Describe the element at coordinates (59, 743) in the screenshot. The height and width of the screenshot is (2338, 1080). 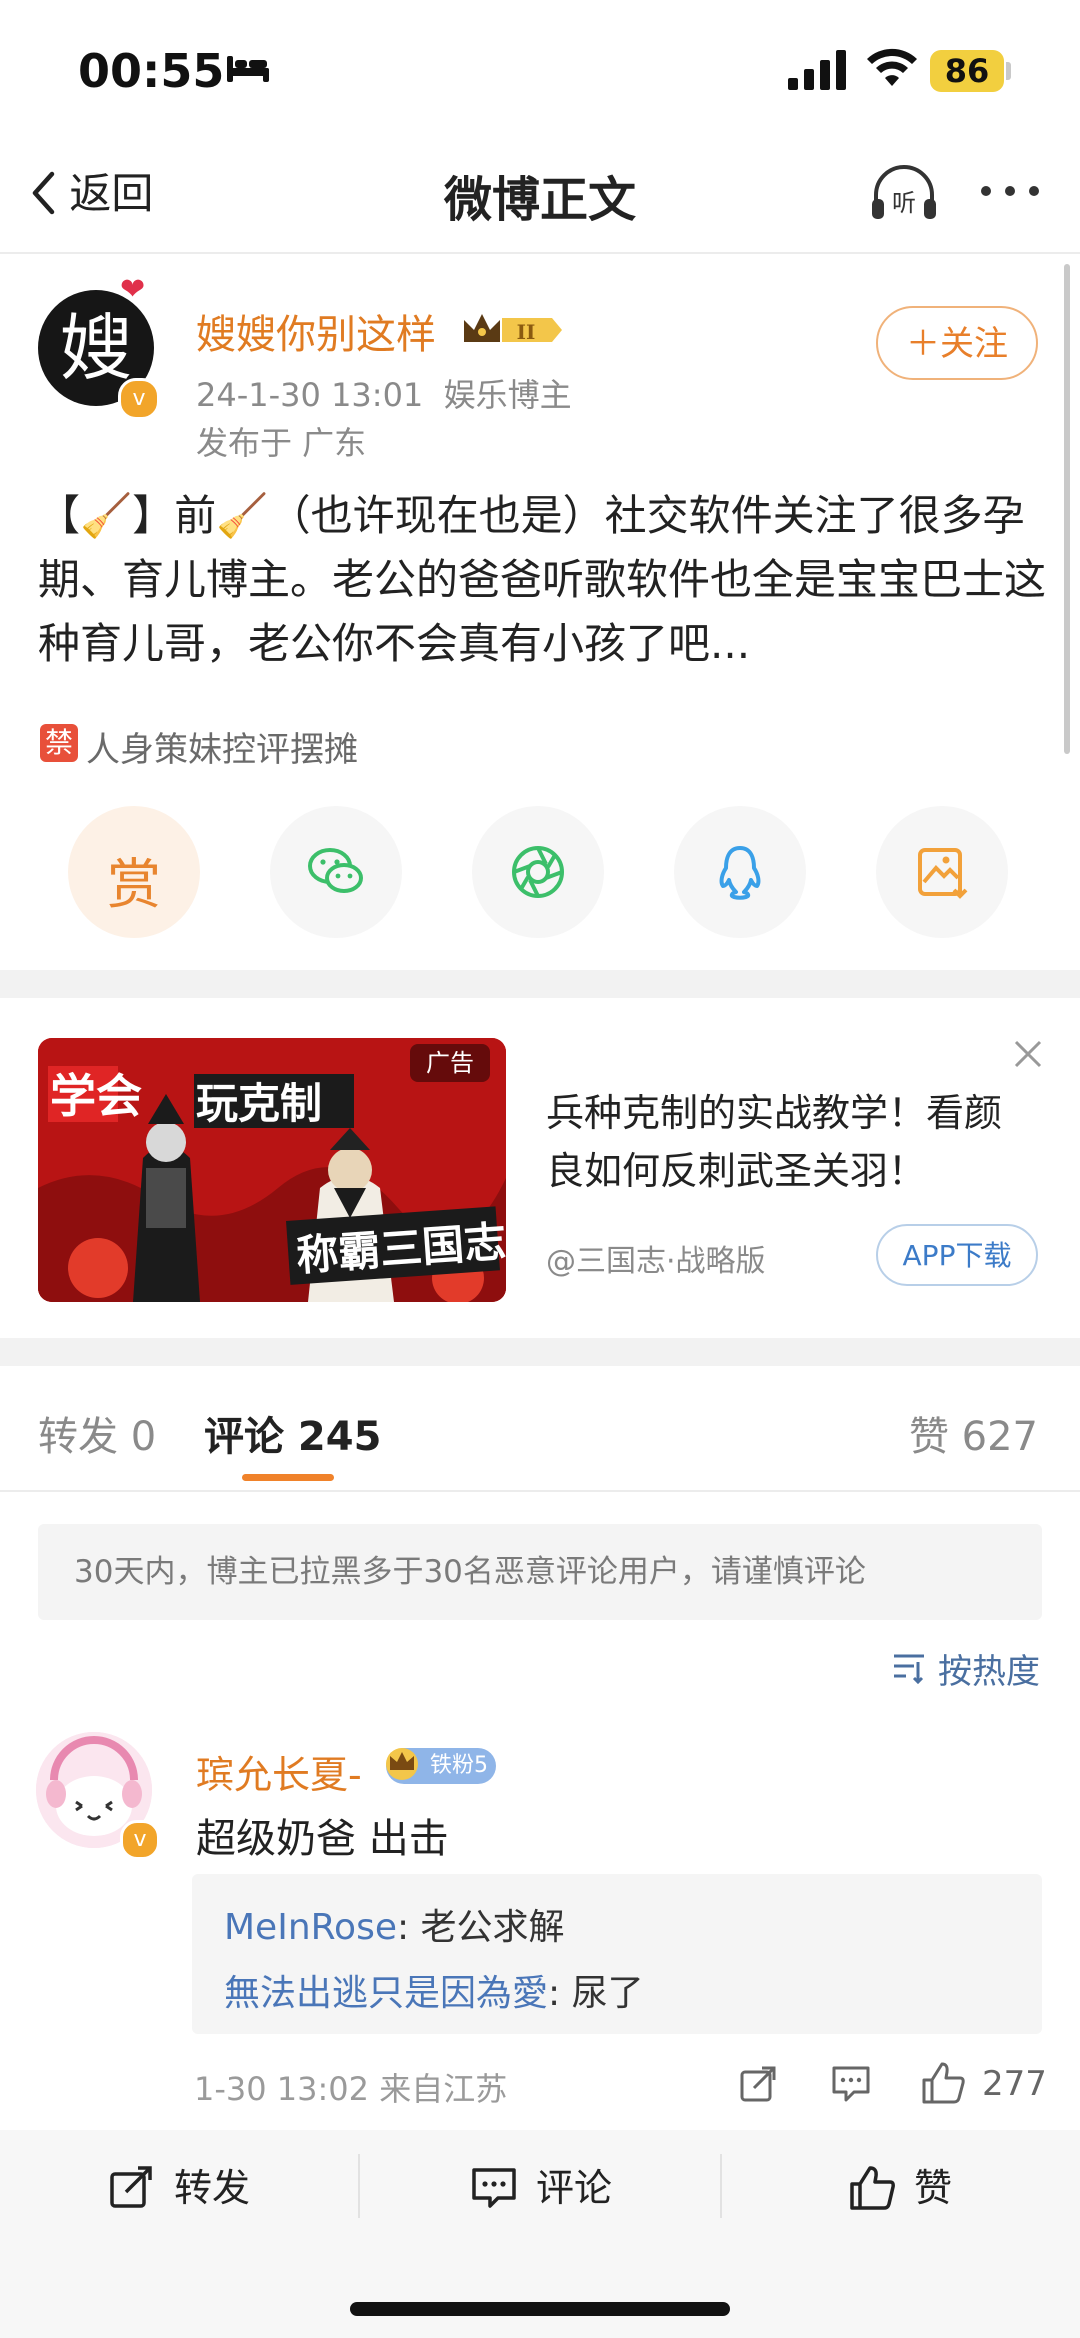
I see `ban-tag-icon: 禁` at that location.